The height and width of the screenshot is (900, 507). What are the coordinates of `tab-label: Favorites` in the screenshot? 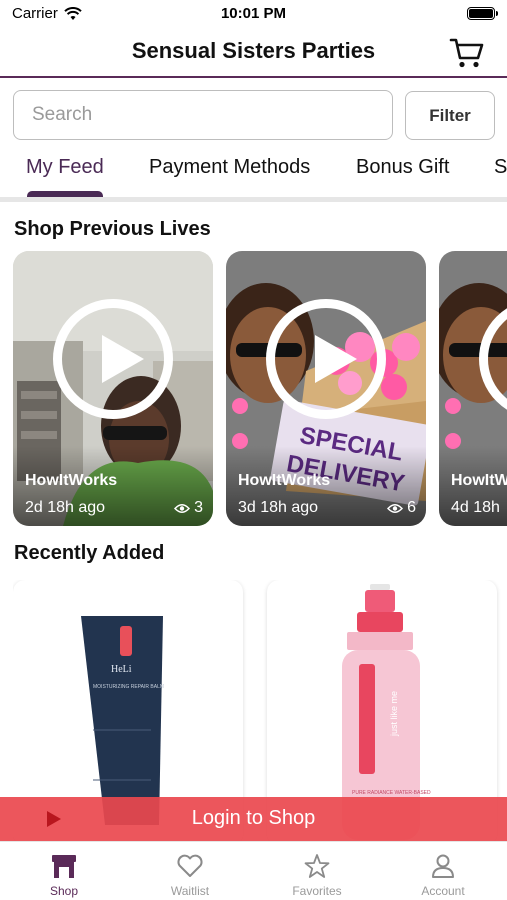 It's located at (317, 891).